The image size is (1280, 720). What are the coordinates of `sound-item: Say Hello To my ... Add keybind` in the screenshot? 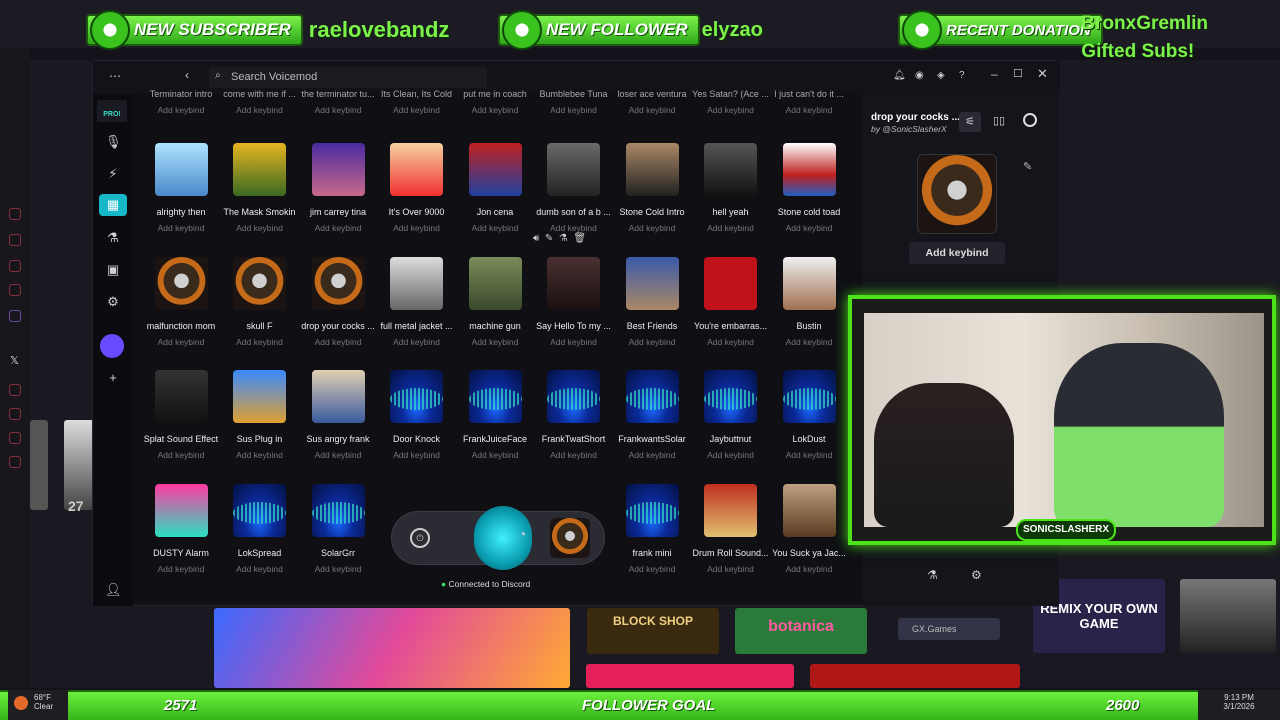 It's located at (574, 301).